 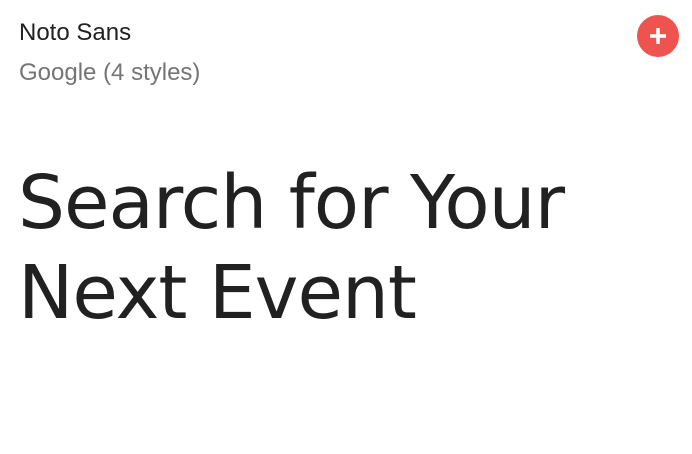 What do you see at coordinates (110, 72) in the screenshot?
I see `font-foundry-styles: Google (4 styles)` at bounding box center [110, 72].